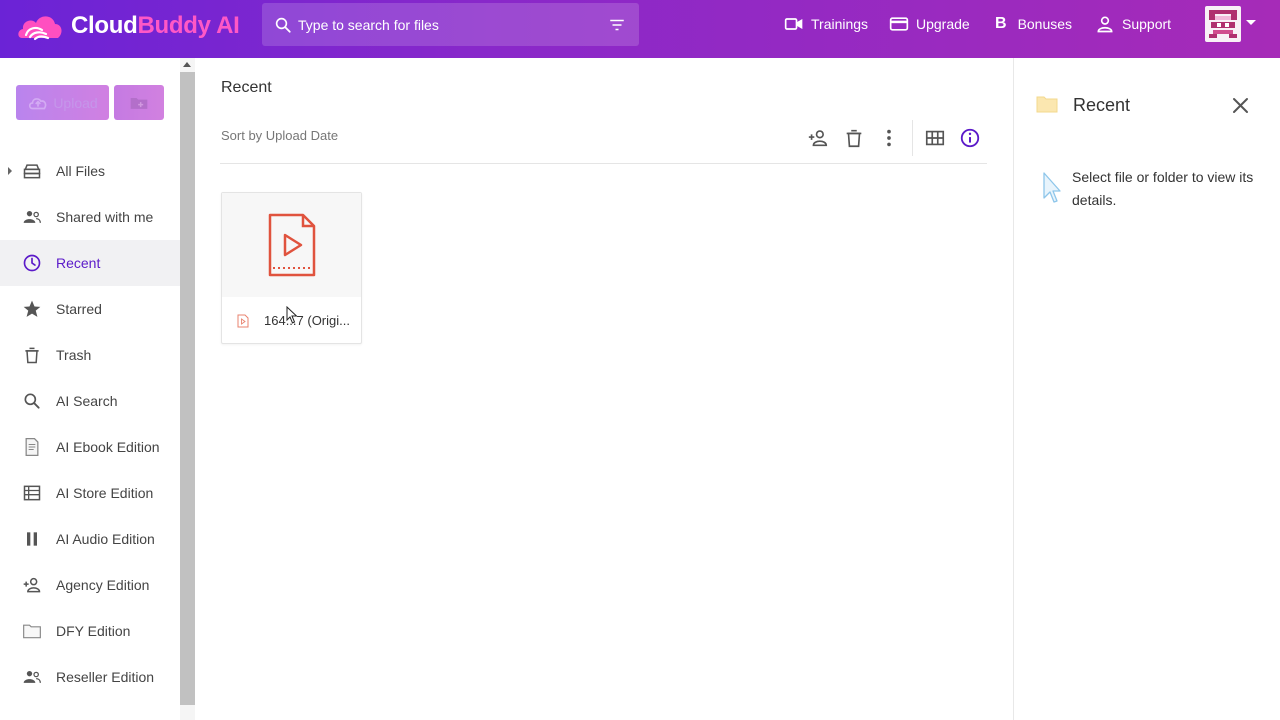 The image size is (1280, 720). Describe the element at coordinates (74, 355) in the screenshot. I see `sidebar-item-label: Trash` at that location.